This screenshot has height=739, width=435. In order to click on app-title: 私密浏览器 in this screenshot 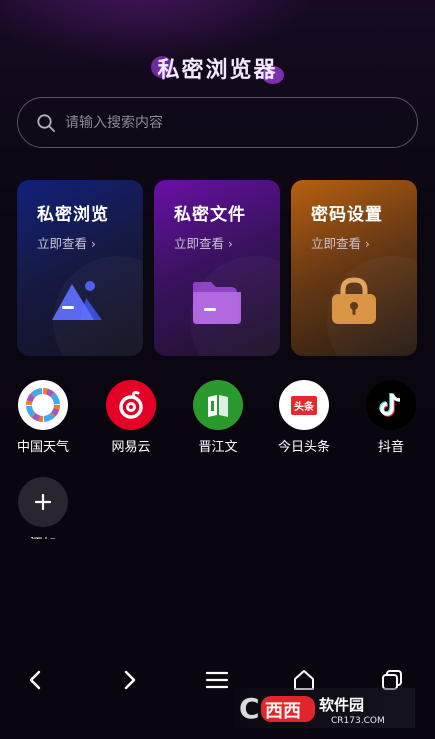, I will do `click(217, 70)`.